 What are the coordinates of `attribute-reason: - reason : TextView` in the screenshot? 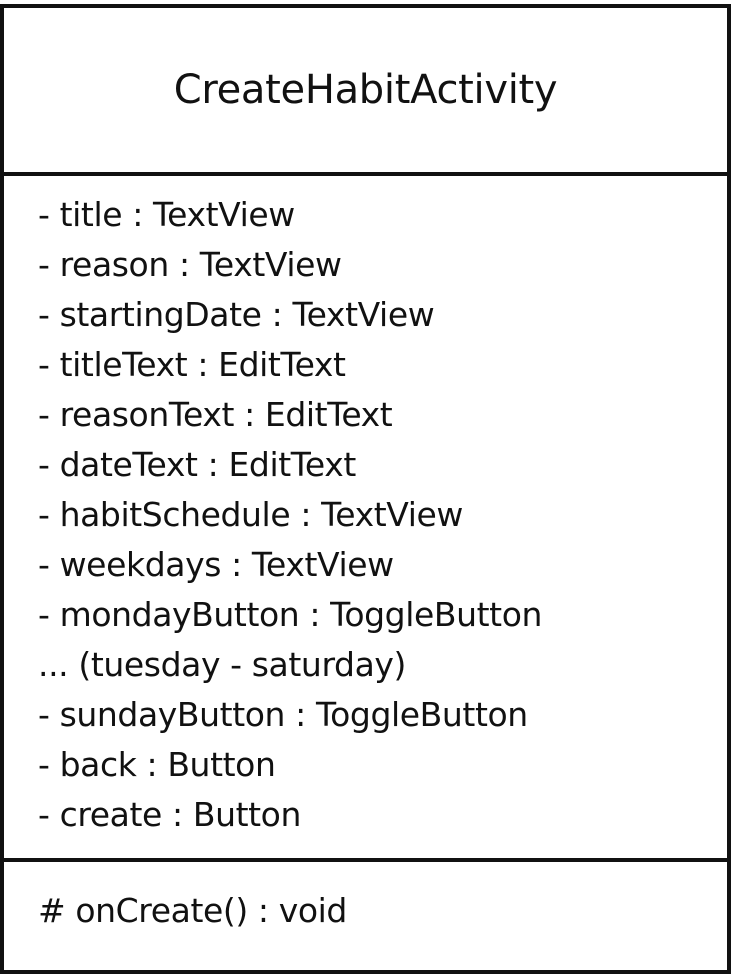 It's located at (190, 264).